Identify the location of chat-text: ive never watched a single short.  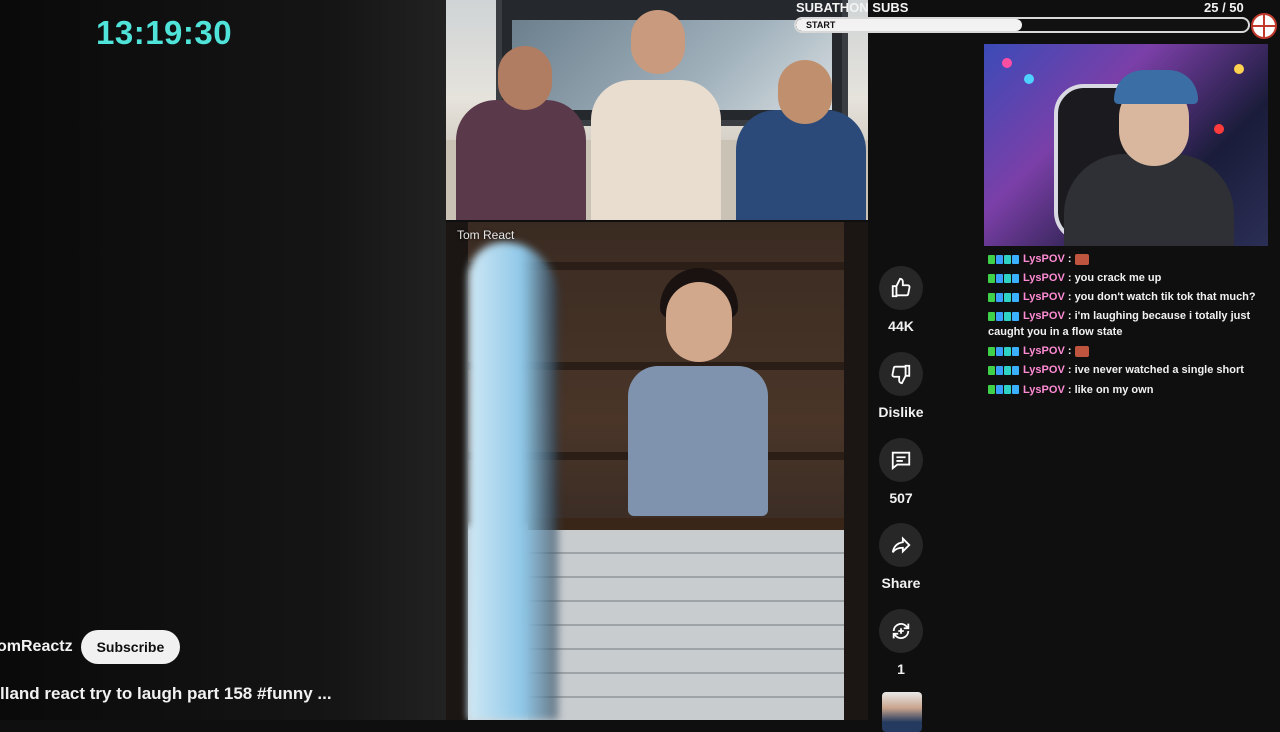
(1159, 370).